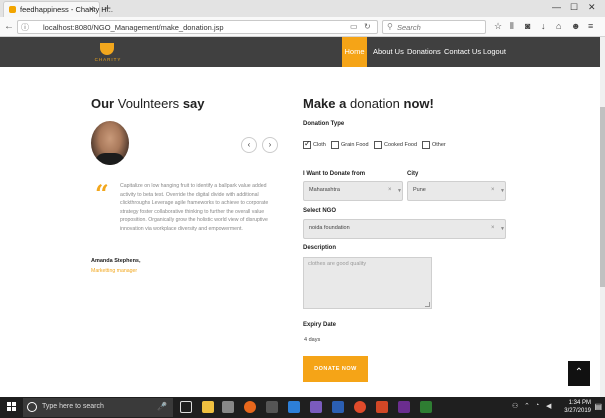 Image resolution: width=605 pixels, height=418 pixels. I want to click on nav-about-us: About Us, so click(388, 52).